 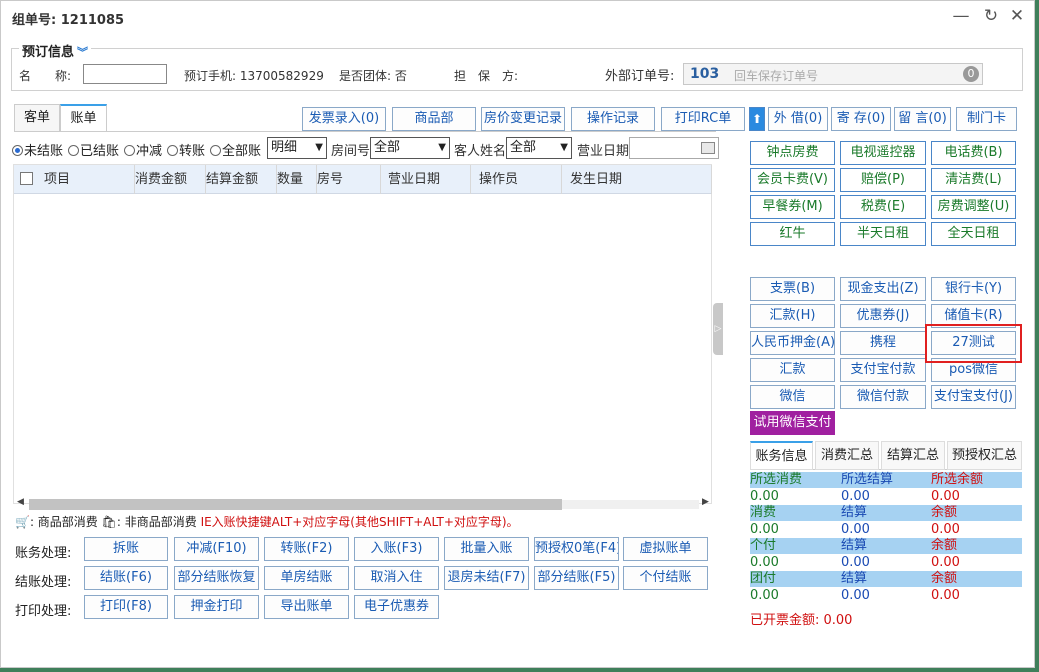 What do you see at coordinates (576, 578) in the screenshot?
I see `partial-checkout-button: 部分结账(F5)` at bounding box center [576, 578].